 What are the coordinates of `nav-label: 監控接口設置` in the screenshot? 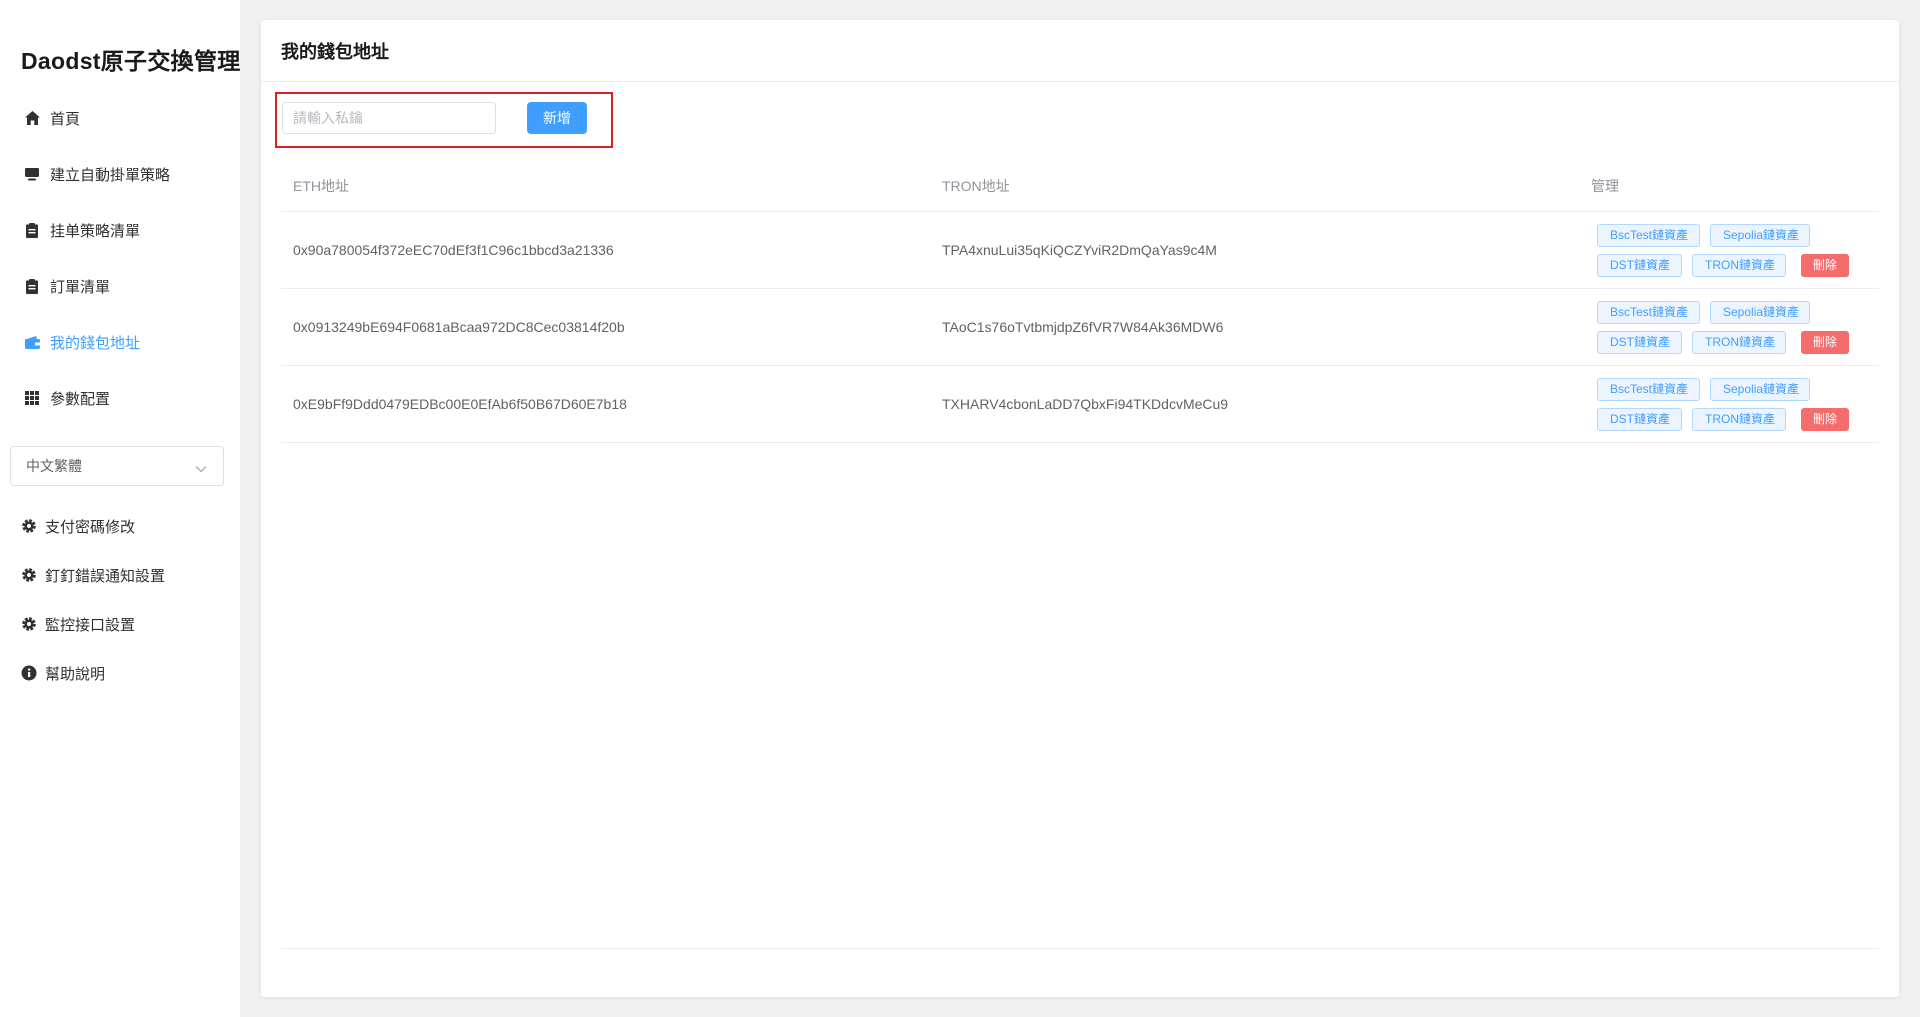 It's located at (90, 625).